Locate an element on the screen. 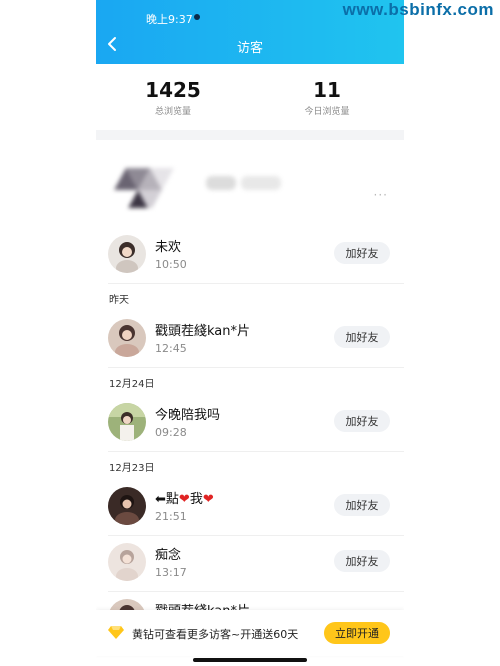  vip-promo-bar: 黄钻可查看更多访客~开通送60天 立即开通 is located at coordinates (250, 633).